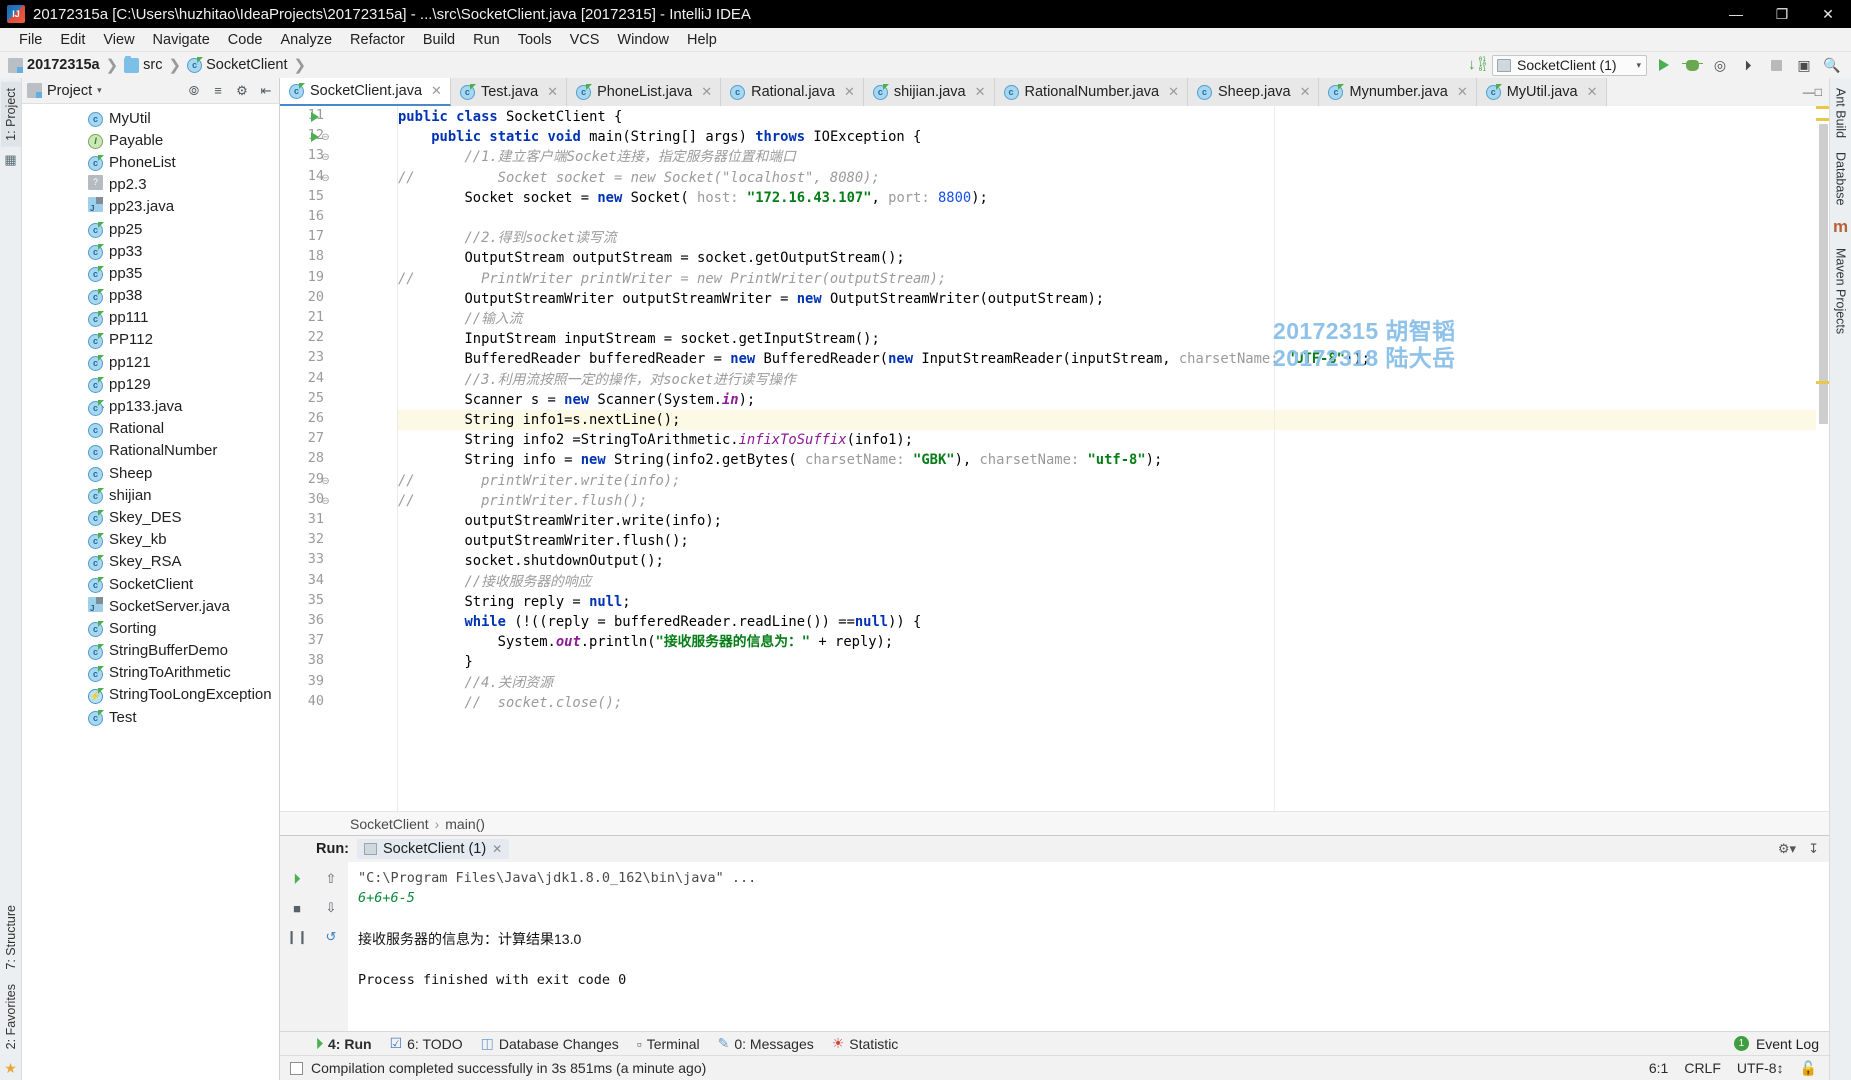 The image size is (1851, 1080). What do you see at coordinates (1760, 1068) in the screenshot?
I see `encoding-group: UTF-8↕` at bounding box center [1760, 1068].